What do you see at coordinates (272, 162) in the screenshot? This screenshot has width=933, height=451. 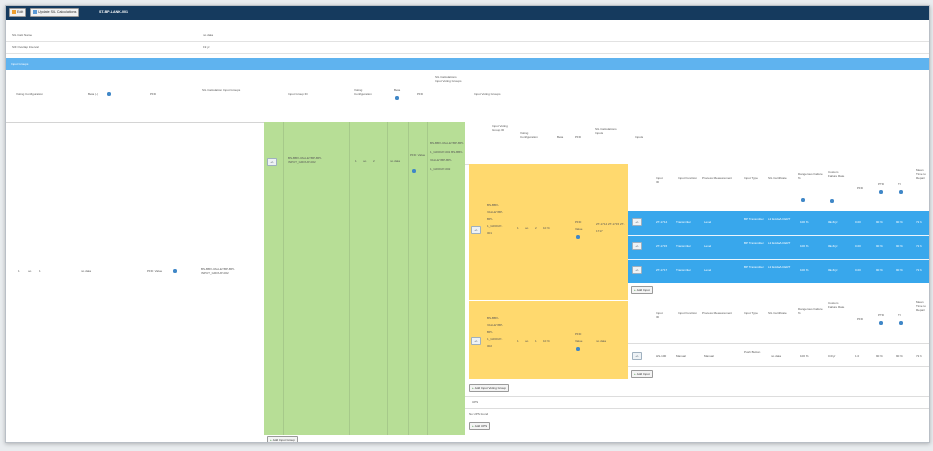 I see `expand-input-group-button: +/-` at bounding box center [272, 162].